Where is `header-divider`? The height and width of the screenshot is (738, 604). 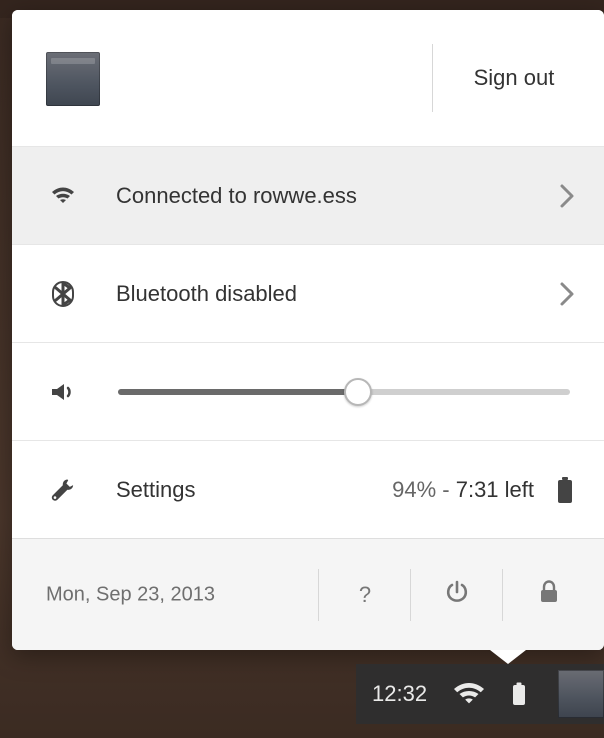
header-divider is located at coordinates (432, 78).